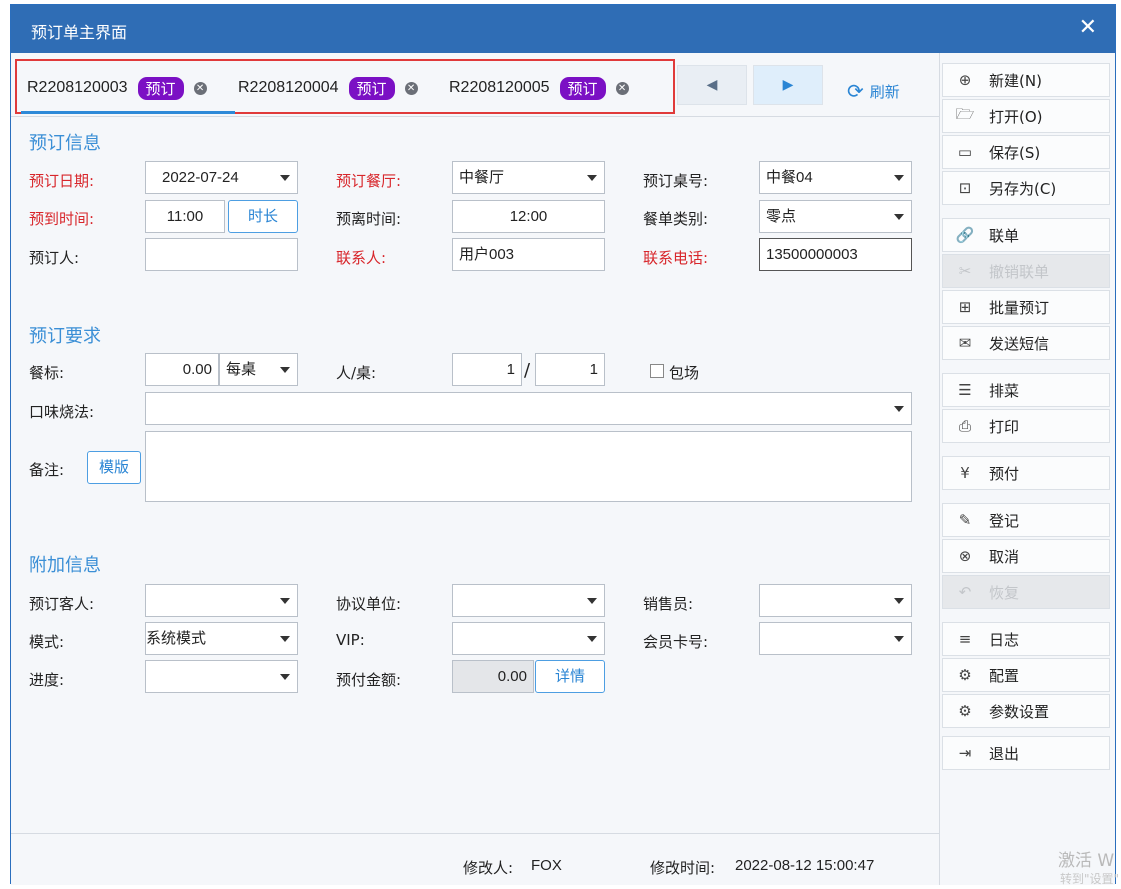 The image size is (1121, 889). What do you see at coordinates (965, 753) in the screenshot?
I see `exit-icon: ⇥` at bounding box center [965, 753].